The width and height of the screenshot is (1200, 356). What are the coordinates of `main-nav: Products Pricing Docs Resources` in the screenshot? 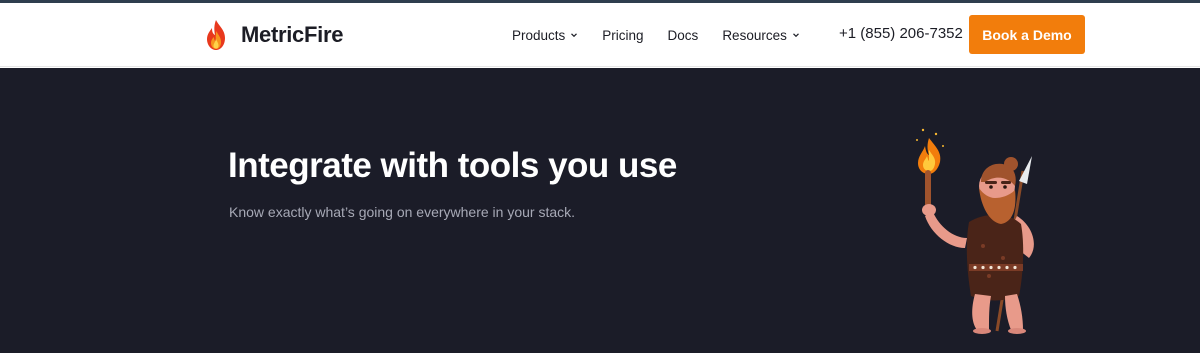 It's located at (656, 35).